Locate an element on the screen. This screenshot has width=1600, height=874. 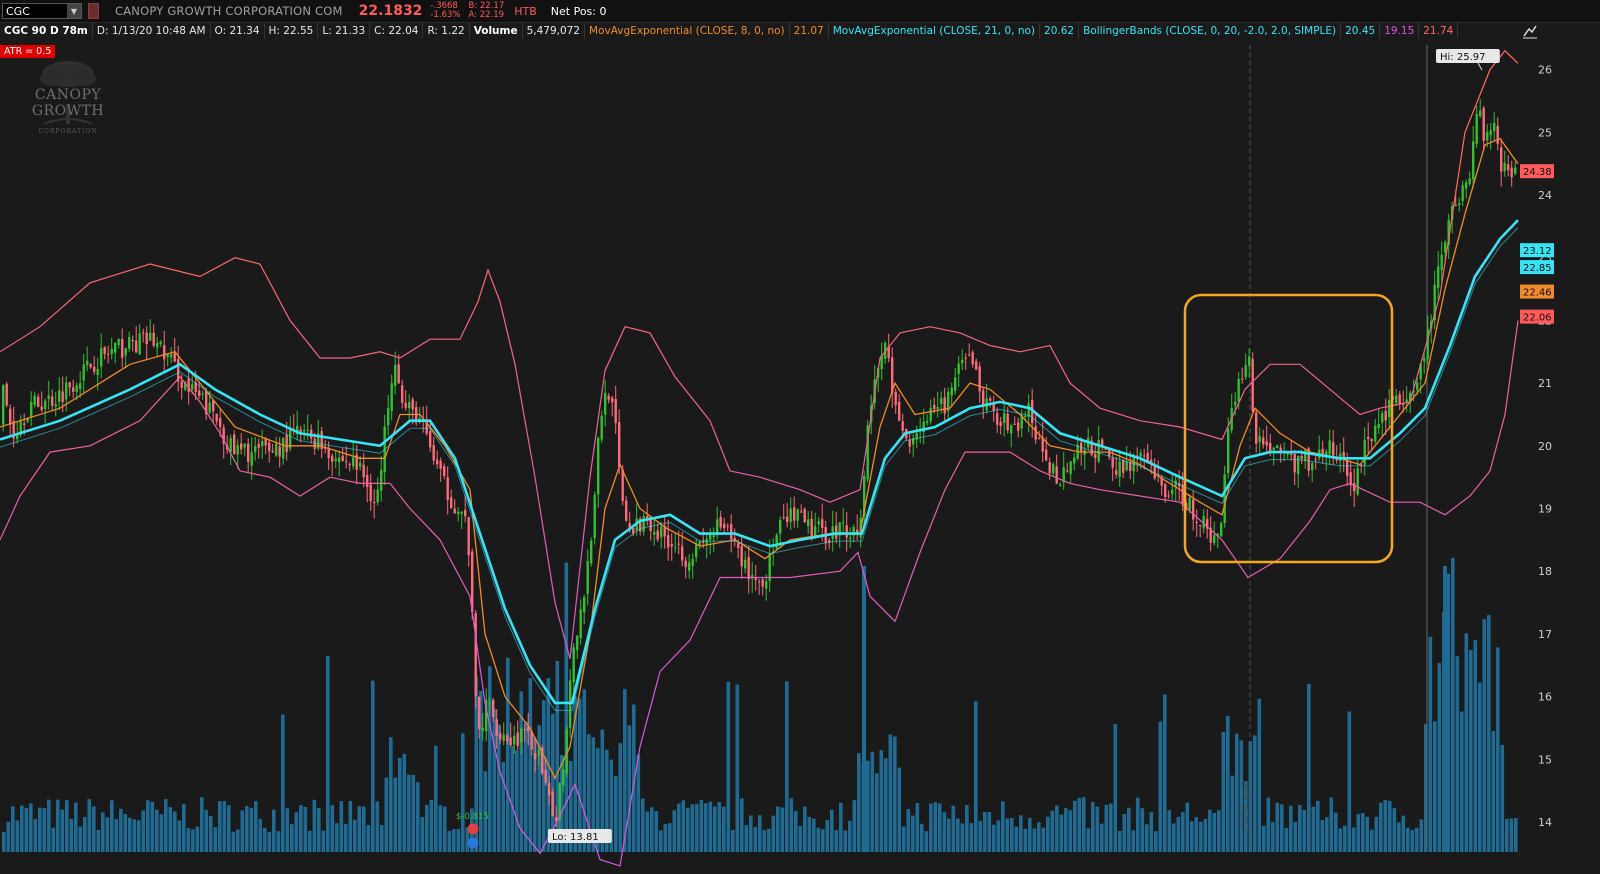
volume-label: Volume is located at coordinates (496, 30).